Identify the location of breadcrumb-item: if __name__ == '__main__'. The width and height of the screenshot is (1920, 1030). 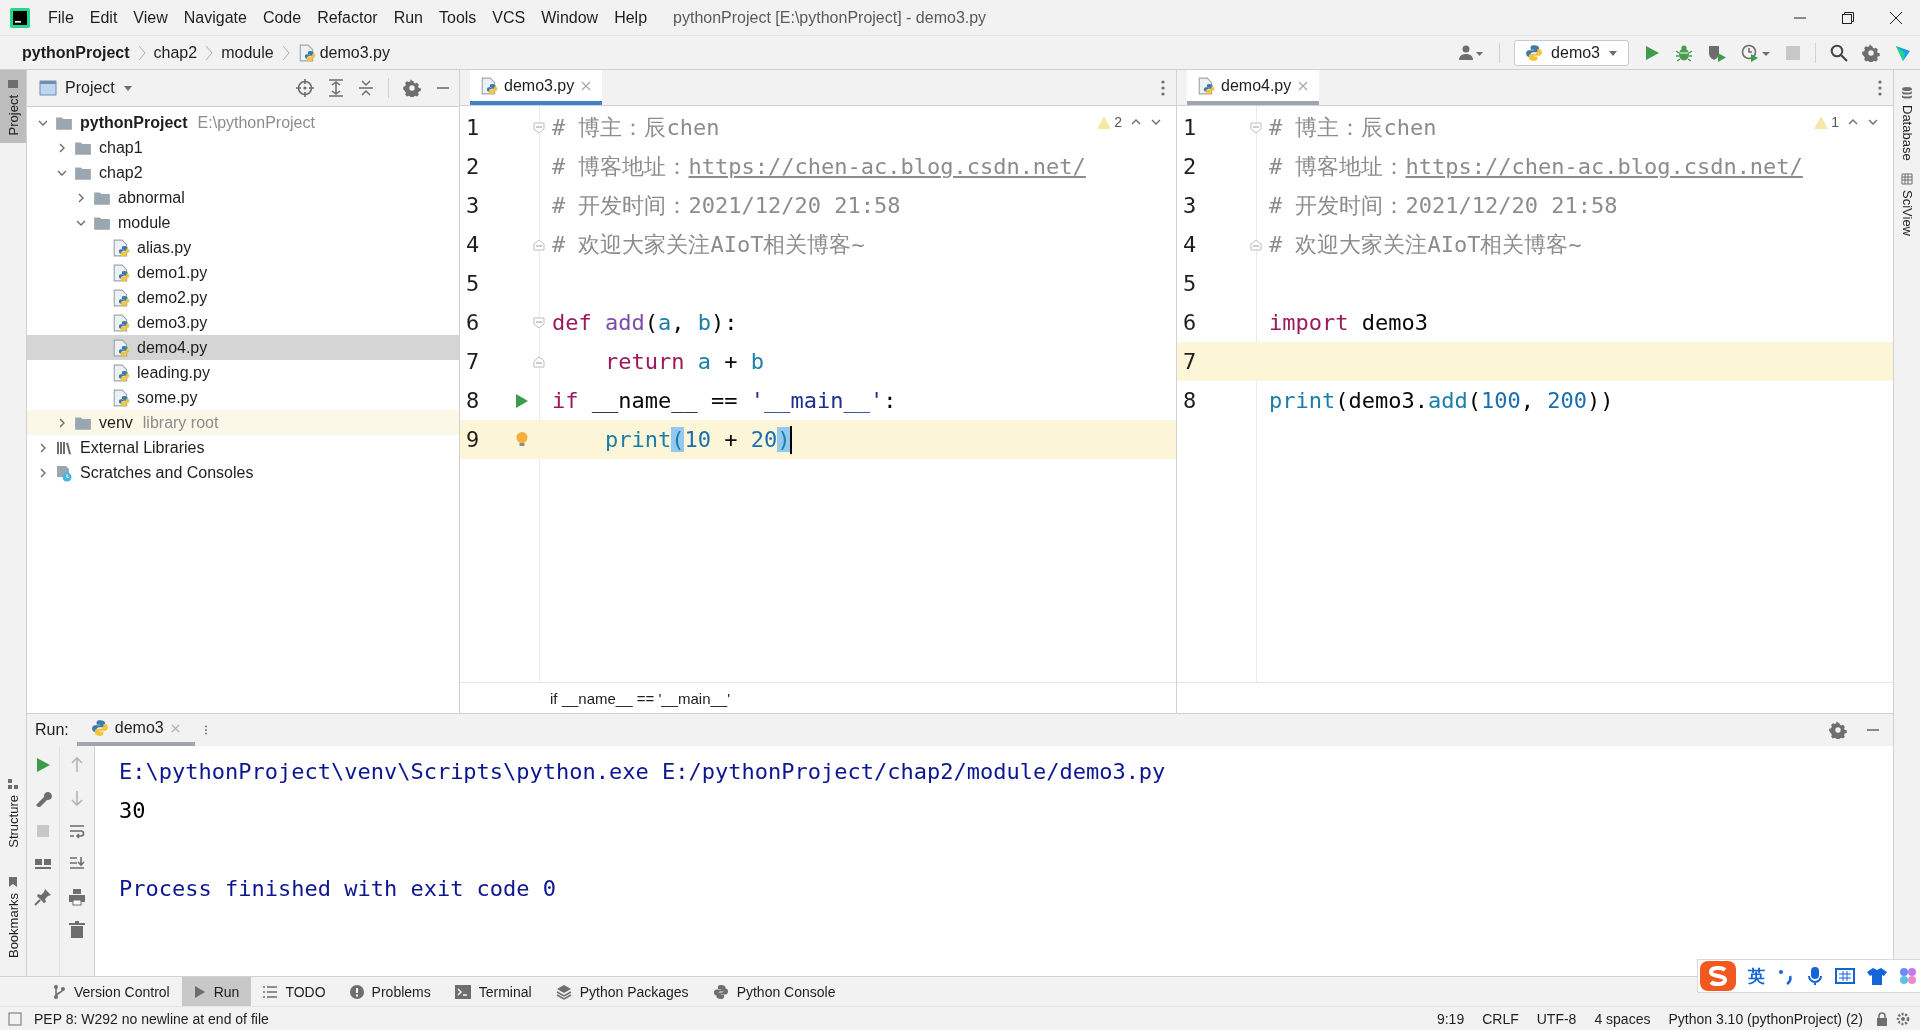
(640, 698).